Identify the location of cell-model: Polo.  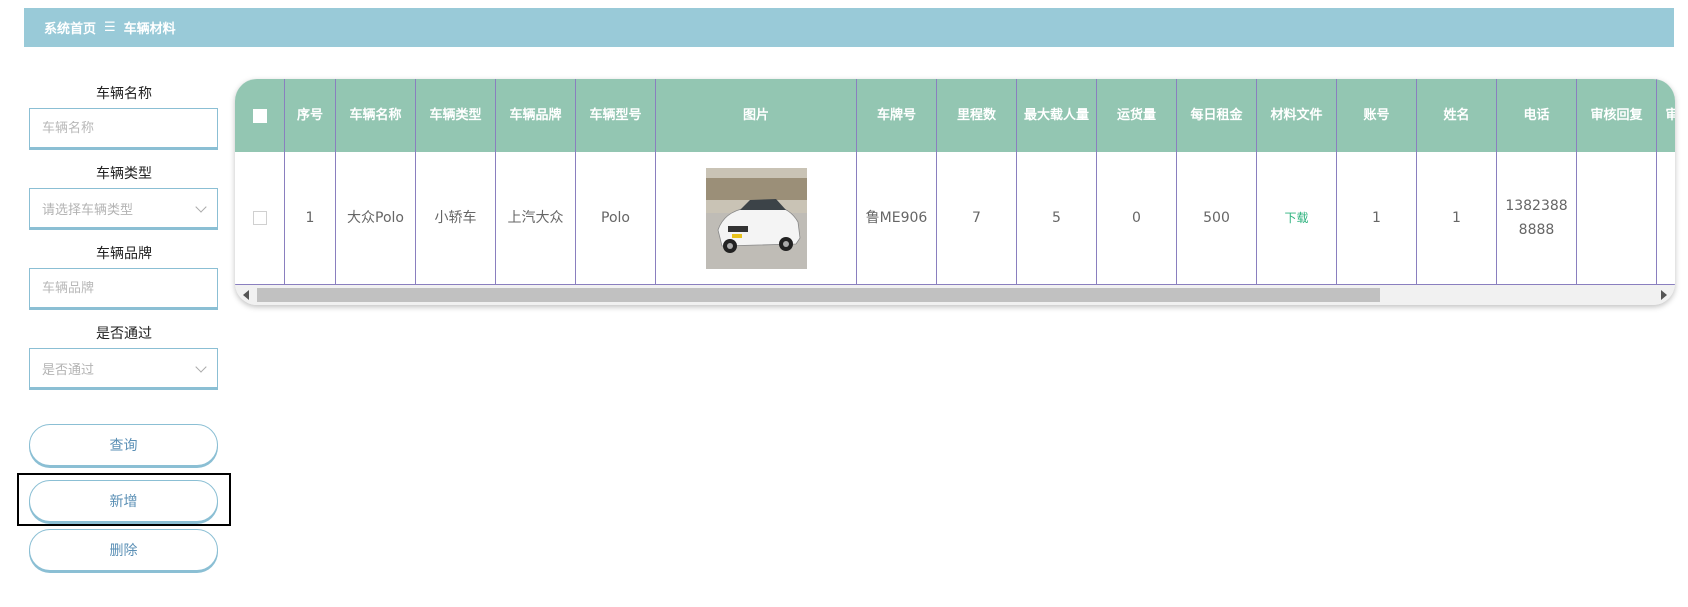
(616, 218).